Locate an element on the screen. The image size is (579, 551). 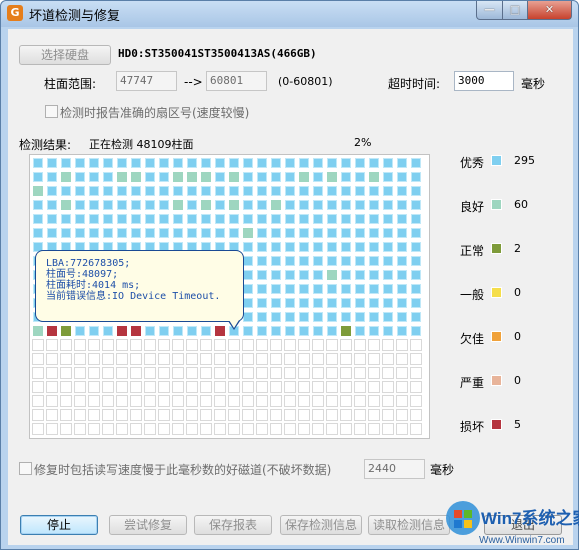
stop-button: 停止 is located at coordinates (59, 525).